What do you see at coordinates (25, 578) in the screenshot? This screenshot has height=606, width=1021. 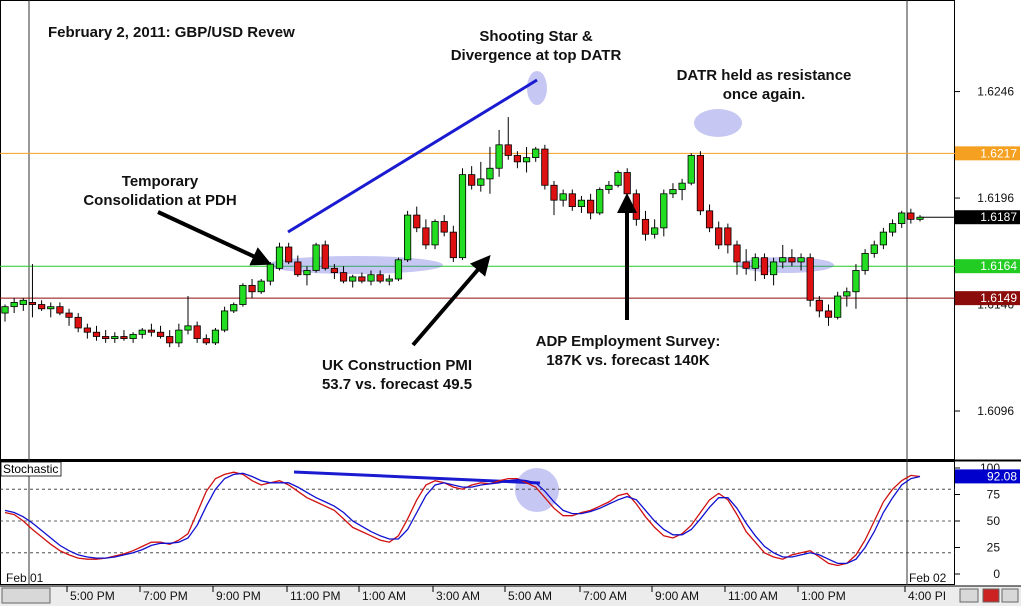 I see `time-label-0: Feb 01` at bounding box center [25, 578].